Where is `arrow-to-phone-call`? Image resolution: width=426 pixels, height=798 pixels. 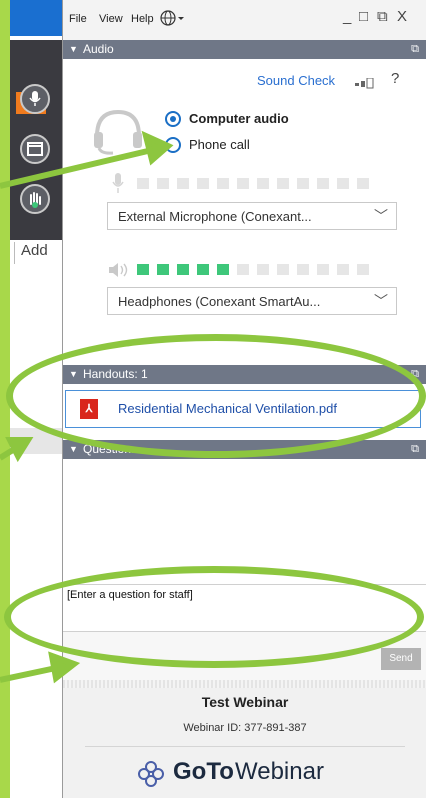 arrow-to-phone-call is located at coordinates (76, 168).